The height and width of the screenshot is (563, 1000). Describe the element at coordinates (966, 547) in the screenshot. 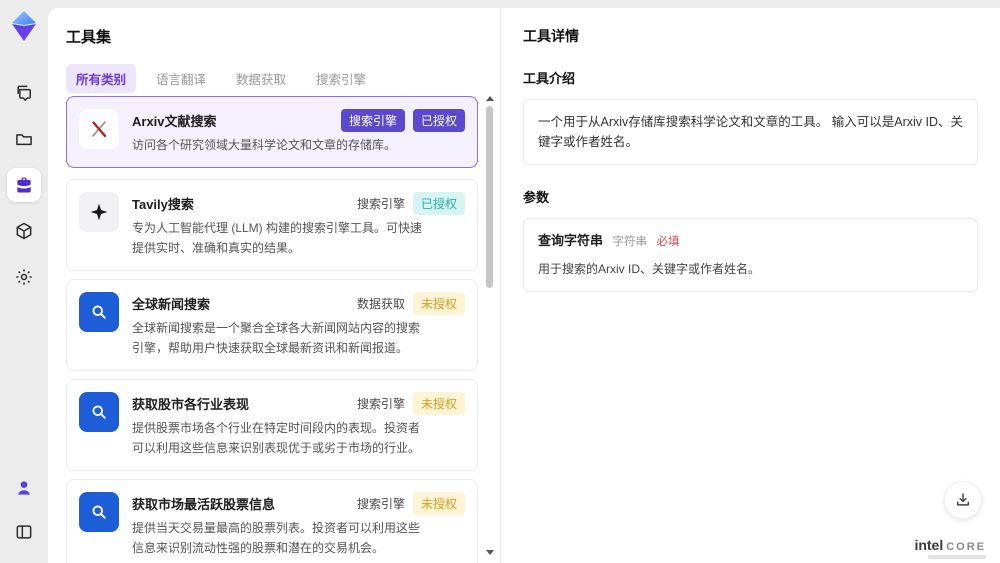

I see `brand-core-text: CORE` at that location.